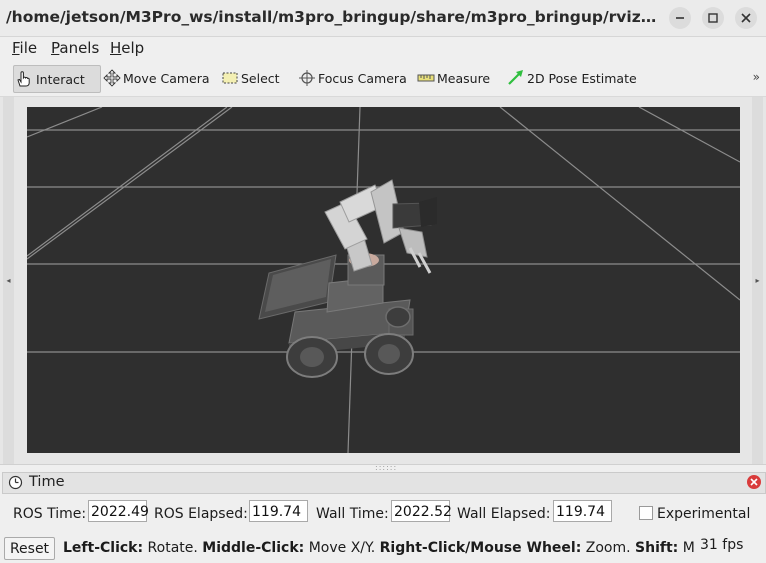 The image size is (766, 563). Describe the element at coordinates (60, 79) in the screenshot. I see `tool-interact-label: Interact` at that location.